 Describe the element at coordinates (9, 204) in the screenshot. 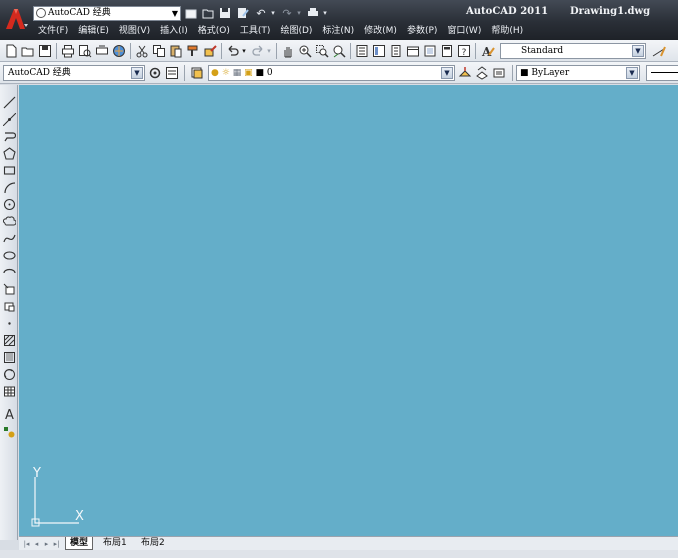

I see `draw-circle-button` at that location.